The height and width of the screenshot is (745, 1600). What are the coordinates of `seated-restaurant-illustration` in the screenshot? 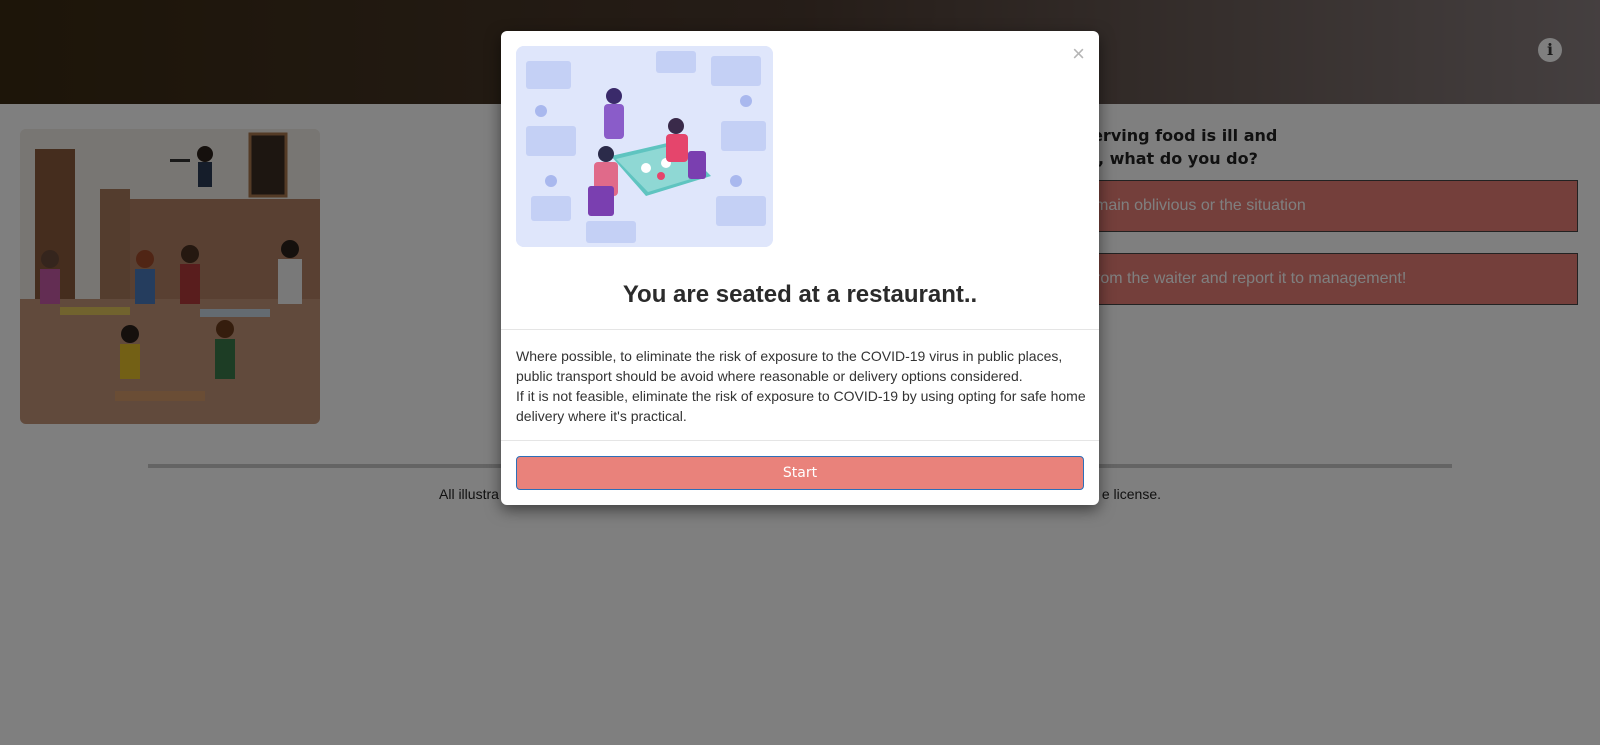 It's located at (644, 146).